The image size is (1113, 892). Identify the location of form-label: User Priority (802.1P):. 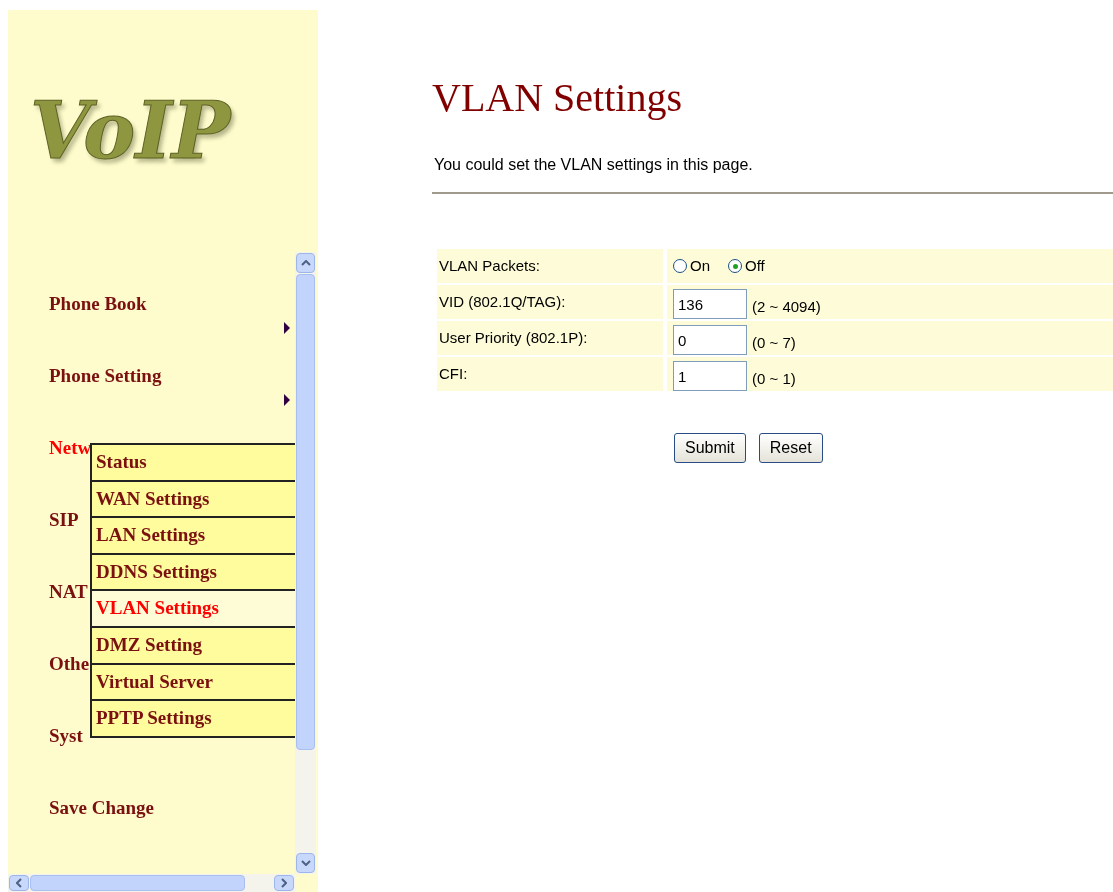
(550, 338).